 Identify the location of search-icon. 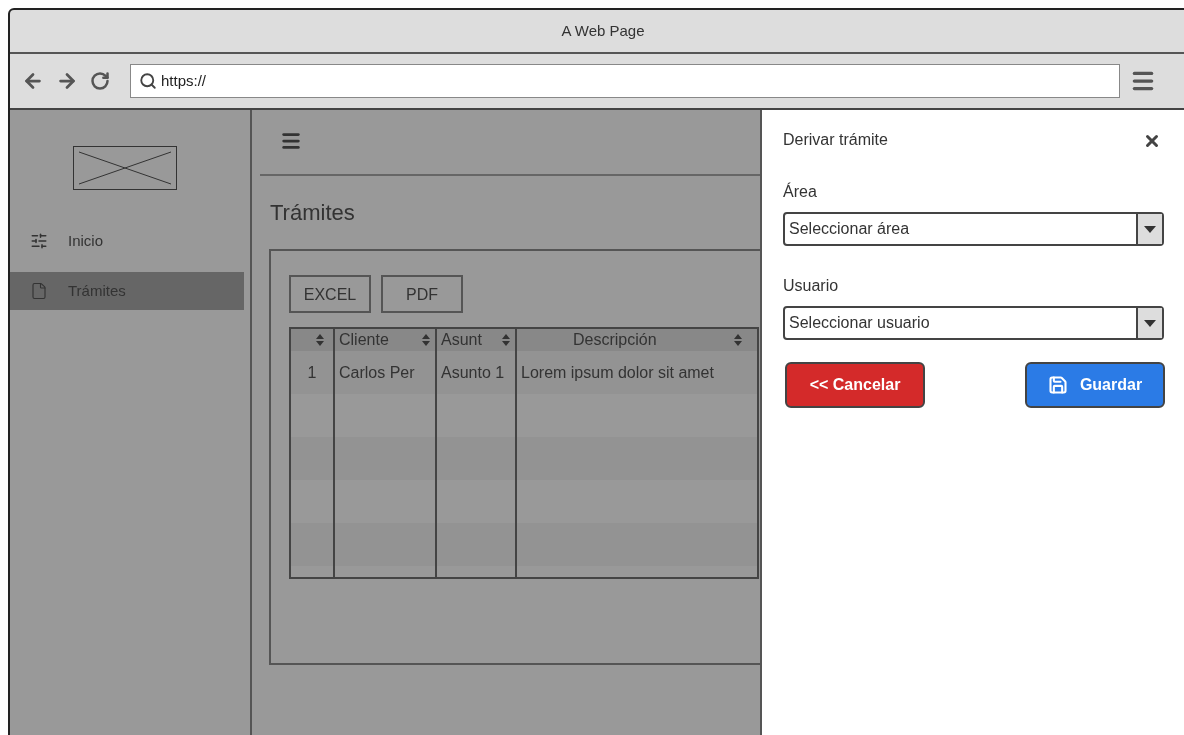
(148, 81).